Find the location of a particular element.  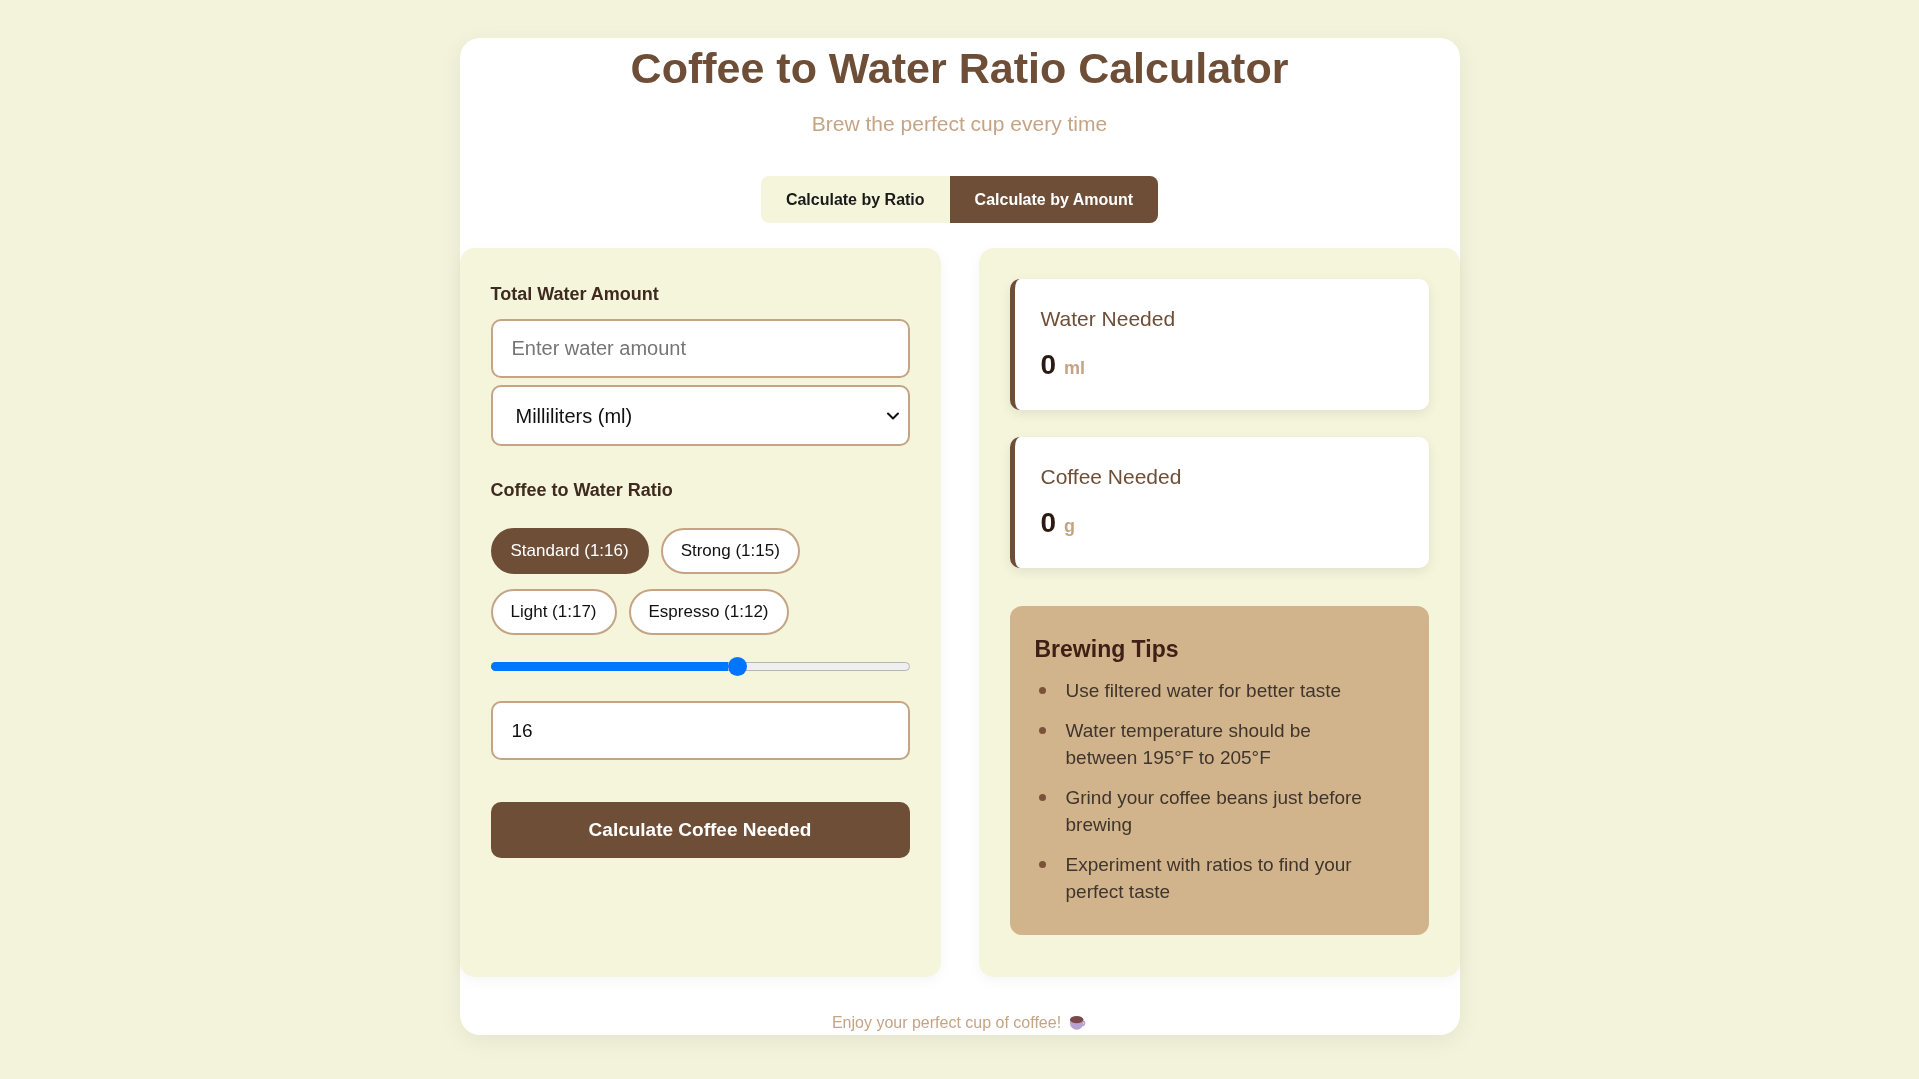

tip-text: Water temperature should be between 195°F to 205°F is located at coordinates (1188, 744).